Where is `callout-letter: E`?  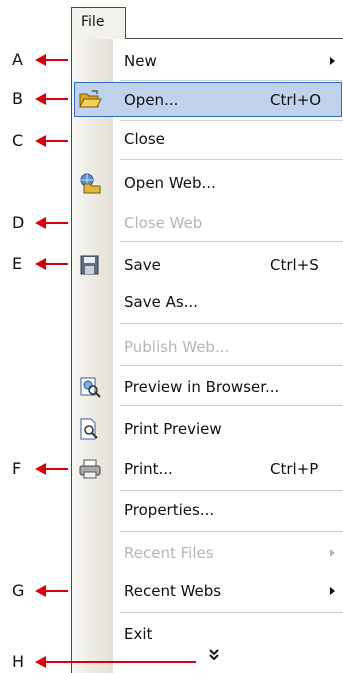 callout-letter: E is located at coordinates (17, 263).